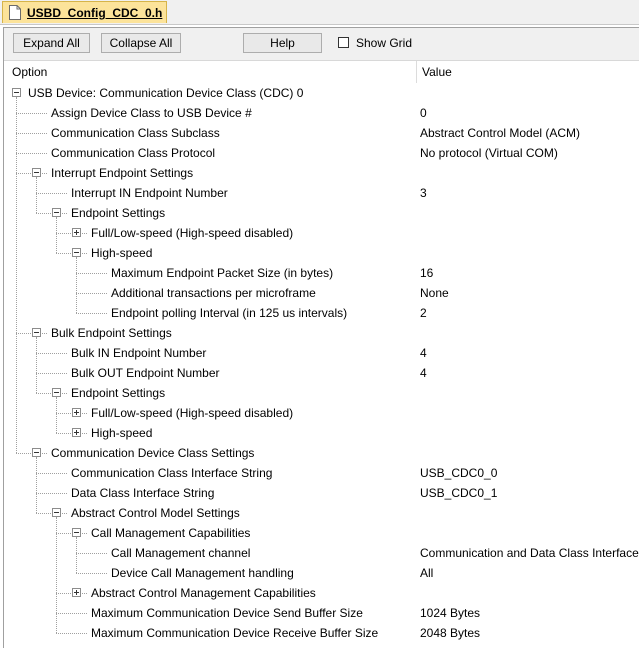  Describe the element at coordinates (321, 193) in the screenshot. I see `tree-row: Interrupt IN Endpoint Number 3` at that location.